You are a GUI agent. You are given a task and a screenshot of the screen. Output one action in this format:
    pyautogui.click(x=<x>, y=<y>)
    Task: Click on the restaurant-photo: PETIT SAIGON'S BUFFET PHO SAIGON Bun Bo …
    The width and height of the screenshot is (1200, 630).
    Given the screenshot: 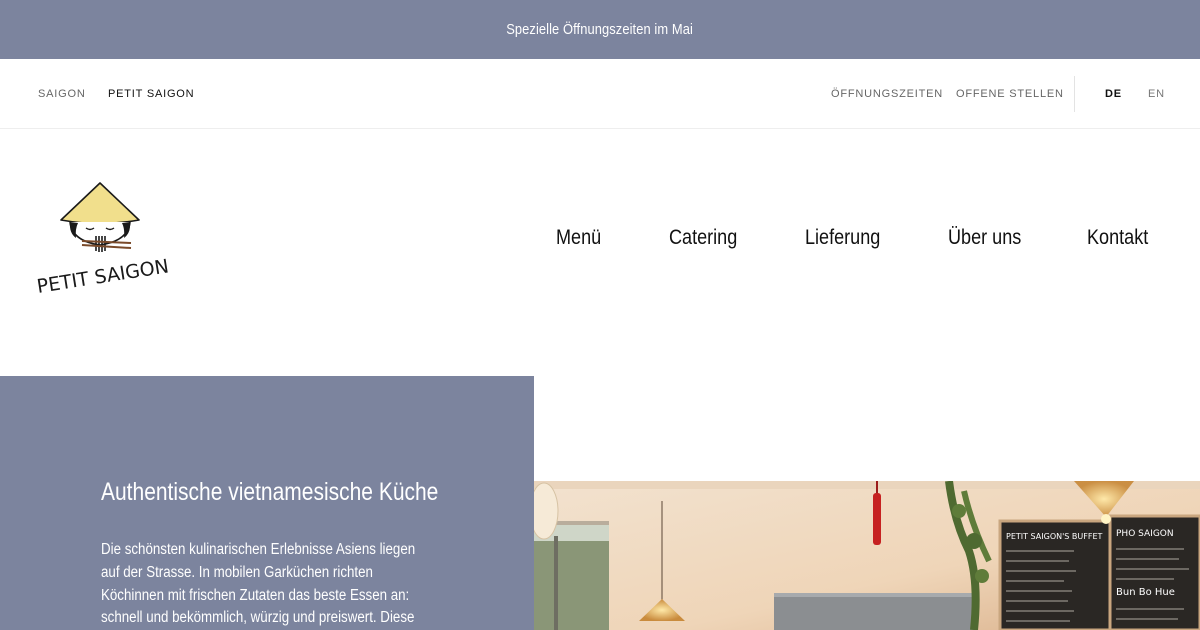 What is the action you would take?
    pyautogui.click(x=867, y=555)
    